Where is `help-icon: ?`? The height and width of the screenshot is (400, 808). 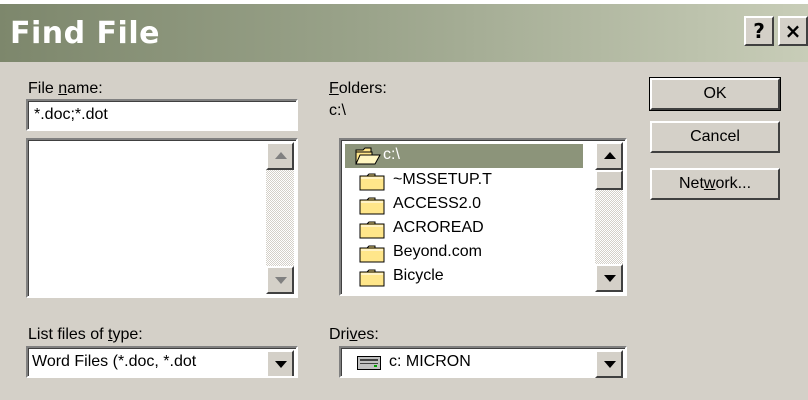 help-icon: ? is located at coordinates (759, 31).